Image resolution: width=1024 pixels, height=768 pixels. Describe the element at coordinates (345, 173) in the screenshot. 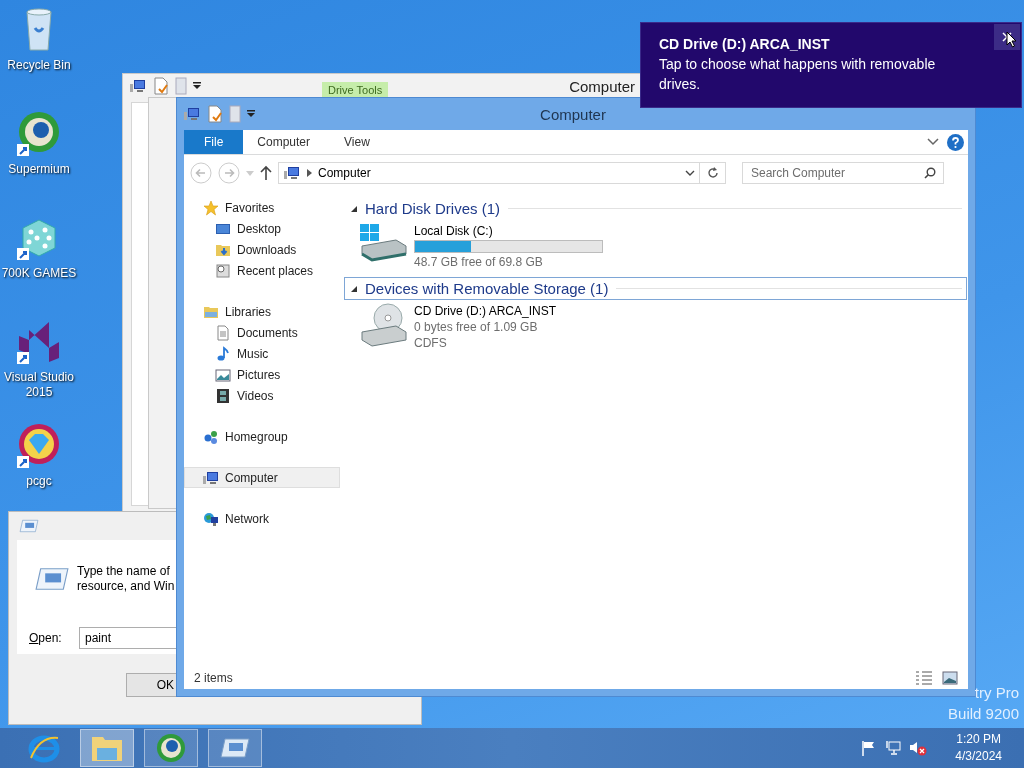

I see `address-text: Computer` at that location.